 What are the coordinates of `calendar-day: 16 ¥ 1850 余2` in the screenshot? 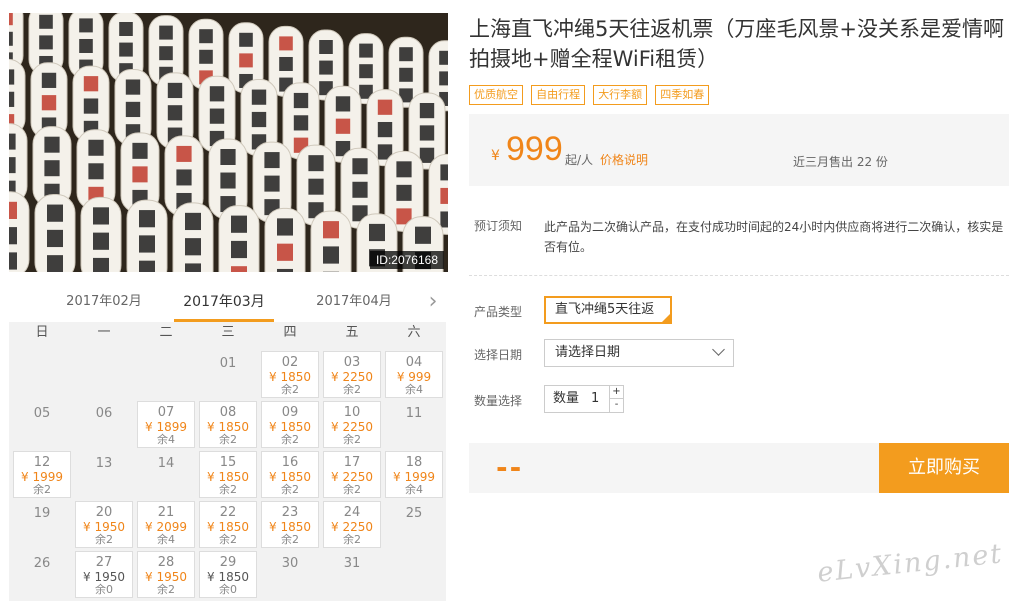 It's located at (290, 474).